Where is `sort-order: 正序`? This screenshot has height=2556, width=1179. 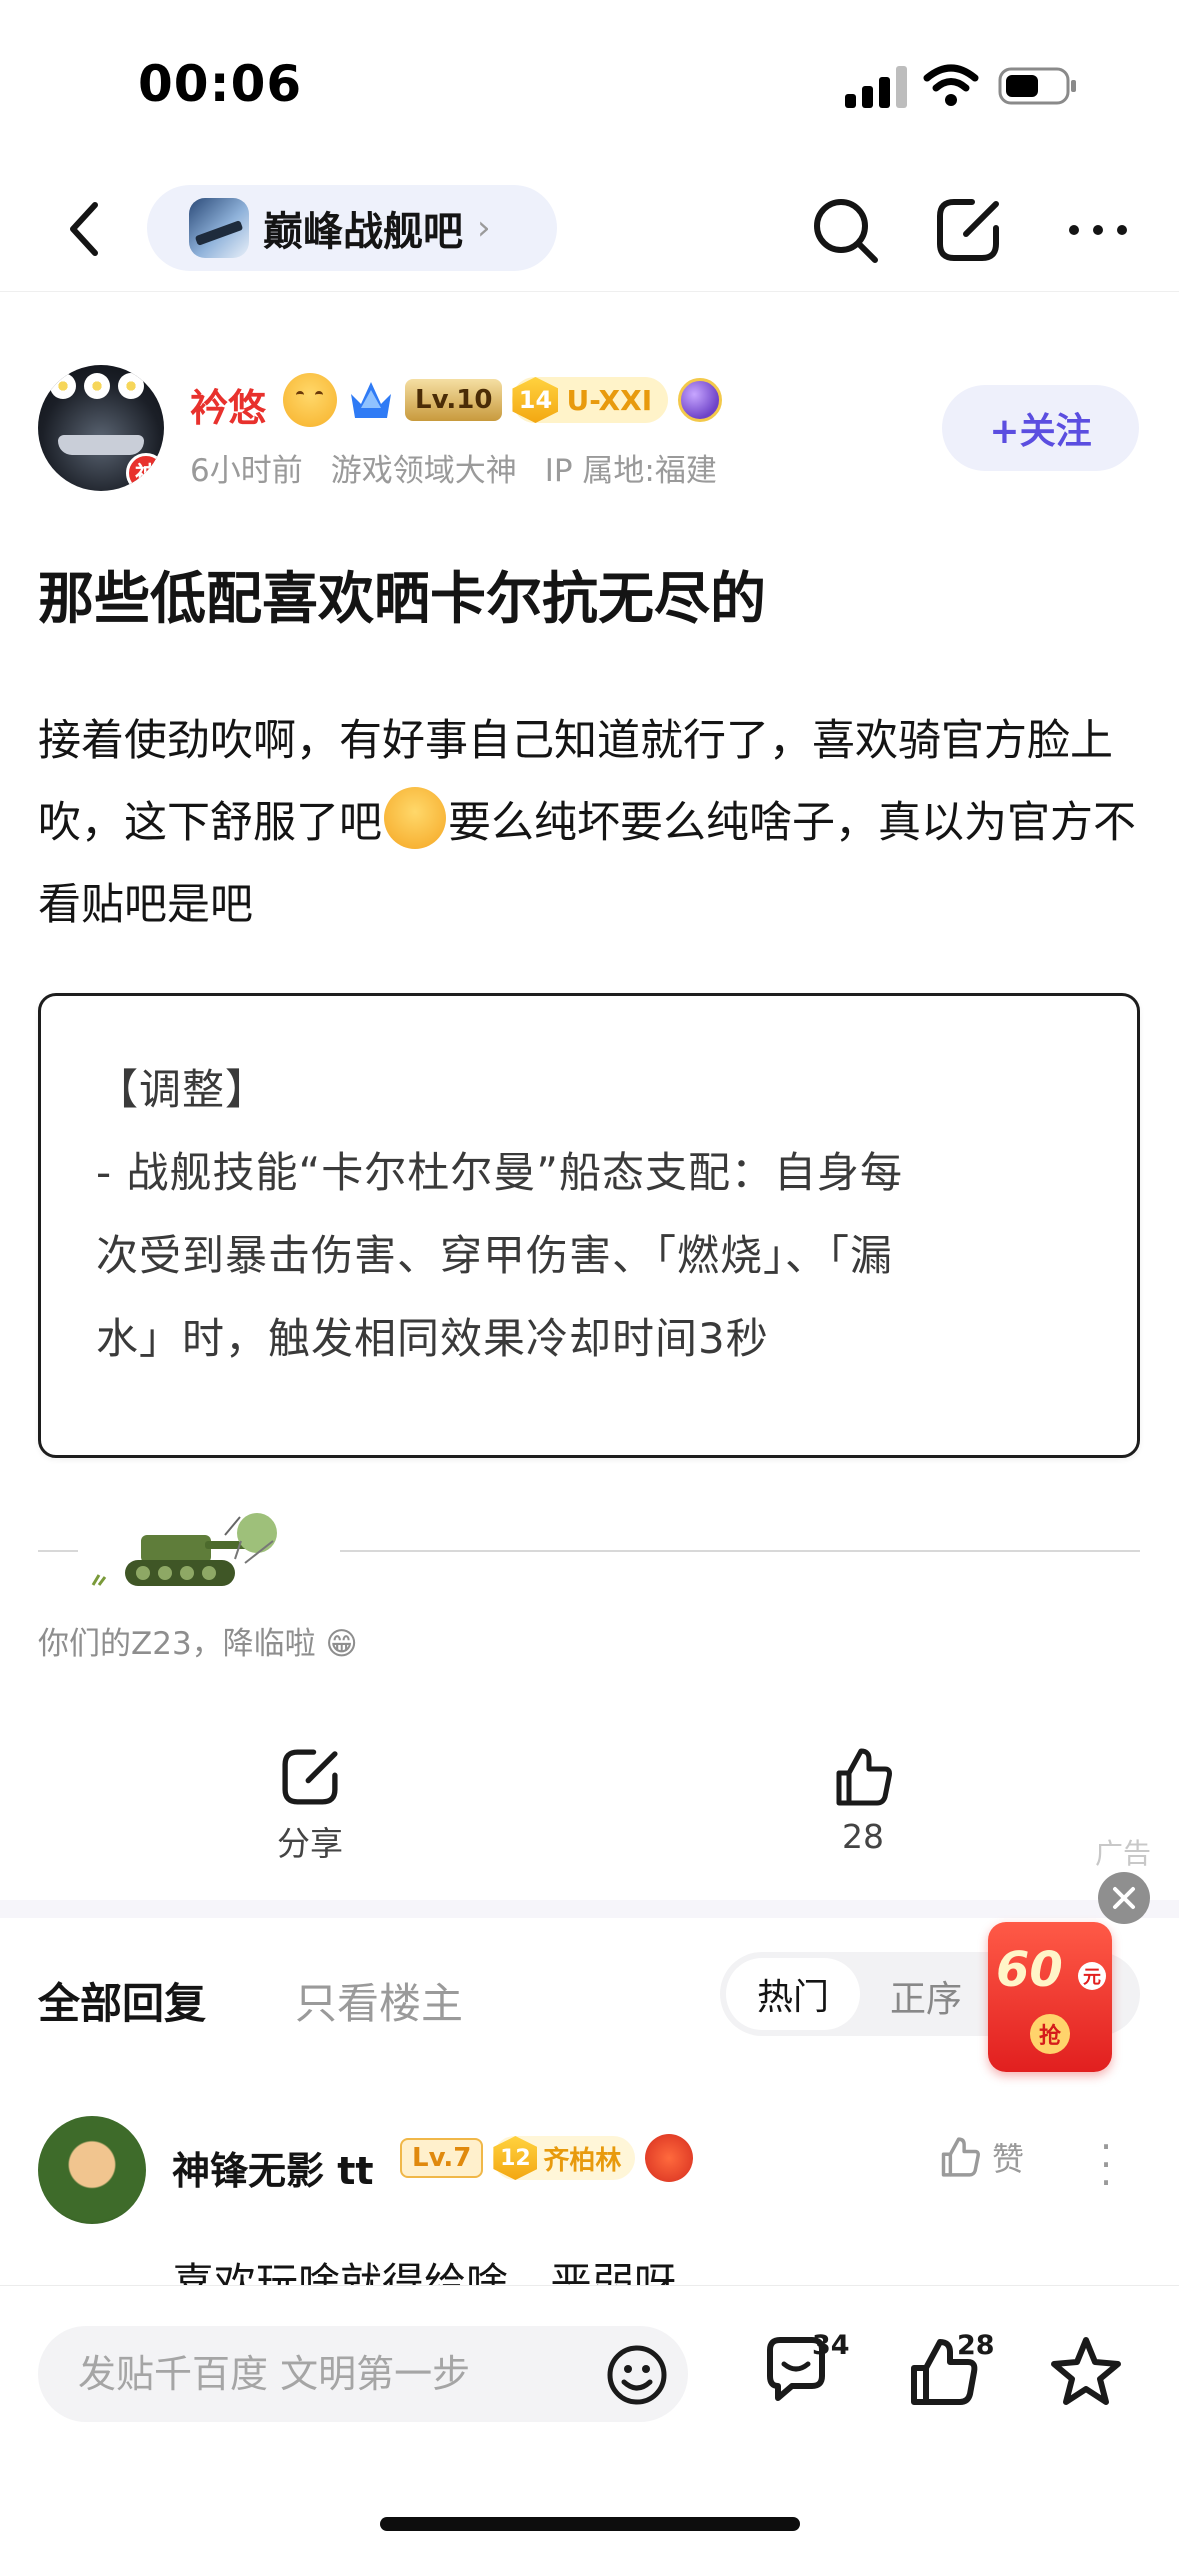 sort-order: 正序 is located at coordinates (926, 1996).